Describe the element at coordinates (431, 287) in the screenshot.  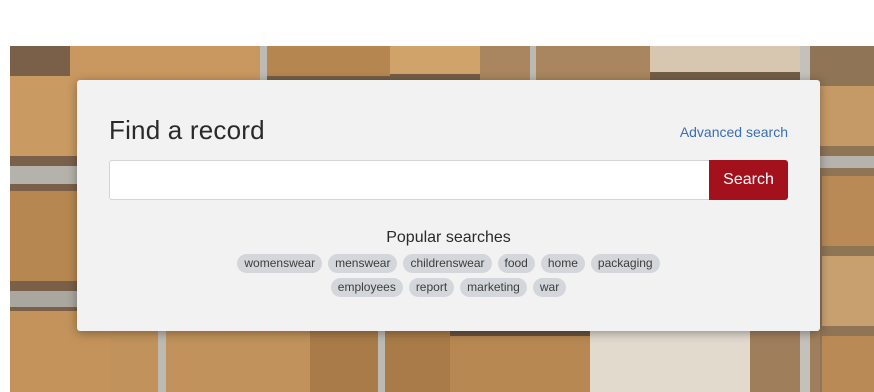
I see `tag-report: report` at that location.